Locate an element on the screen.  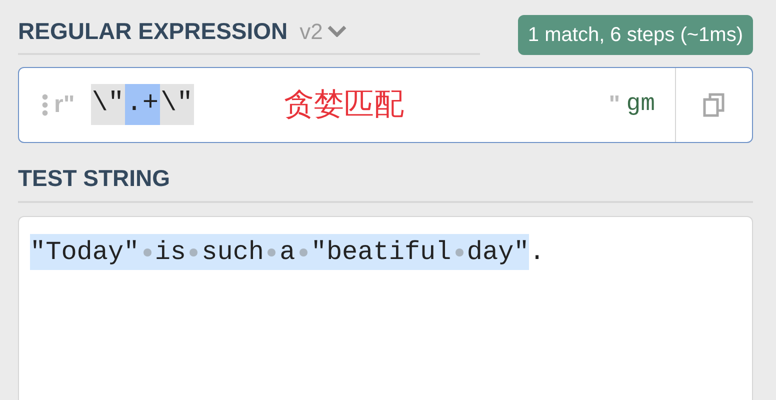
match-info-badge: 1 match, 6 steps (~1ms) is located at coordinates (635, 34).